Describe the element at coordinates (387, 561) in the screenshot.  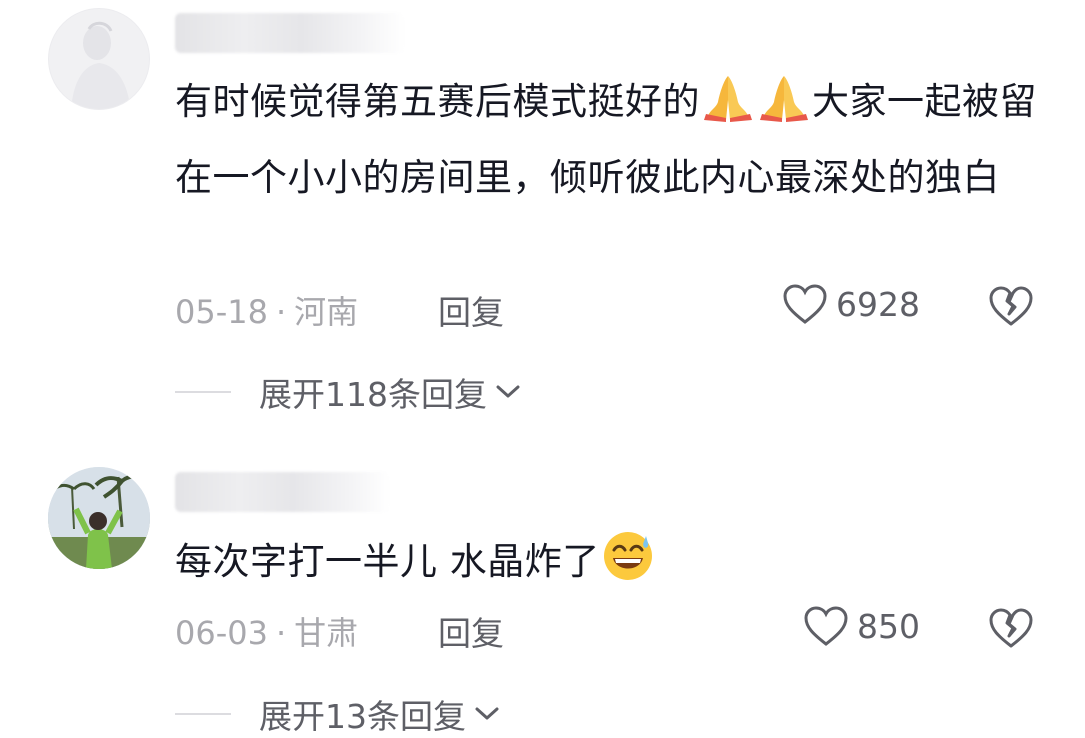
I see `comment-text-part1: 每次字打一半儿 水晶炸了` at that location.